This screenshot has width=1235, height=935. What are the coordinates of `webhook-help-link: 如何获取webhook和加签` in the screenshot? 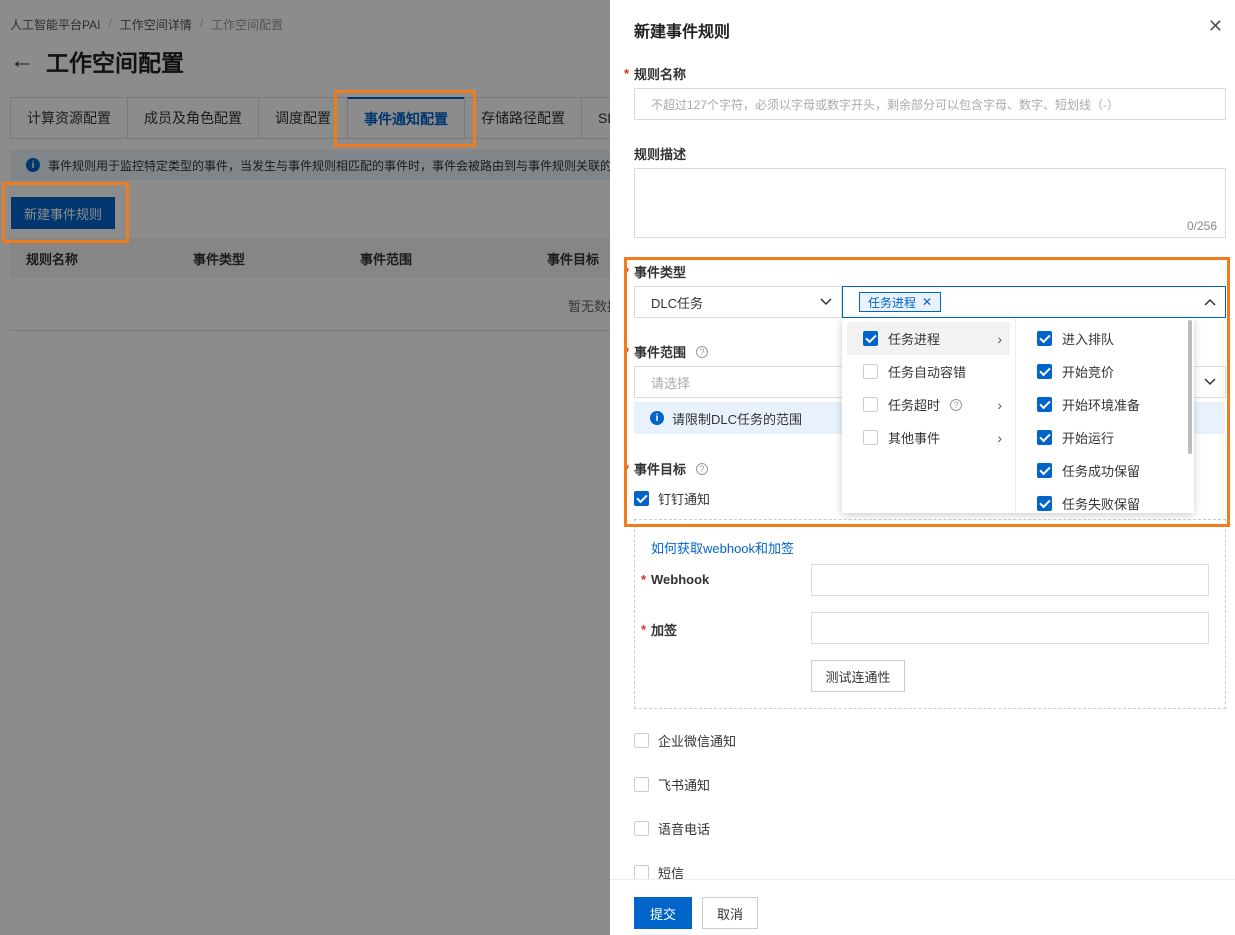 It's located at (722, 547).